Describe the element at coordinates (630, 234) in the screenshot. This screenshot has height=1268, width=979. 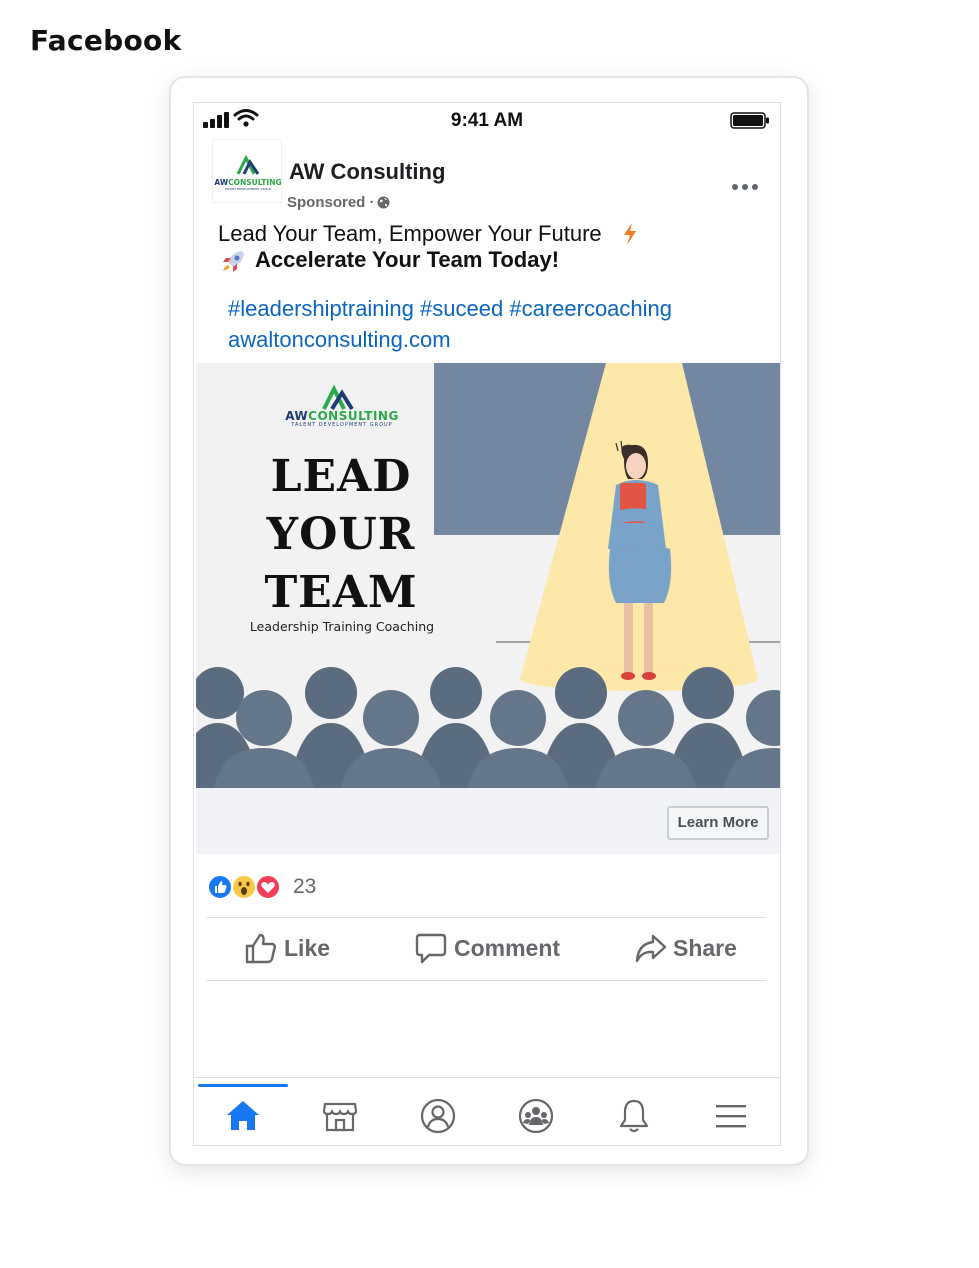
I see `lightning-icon` at that location.